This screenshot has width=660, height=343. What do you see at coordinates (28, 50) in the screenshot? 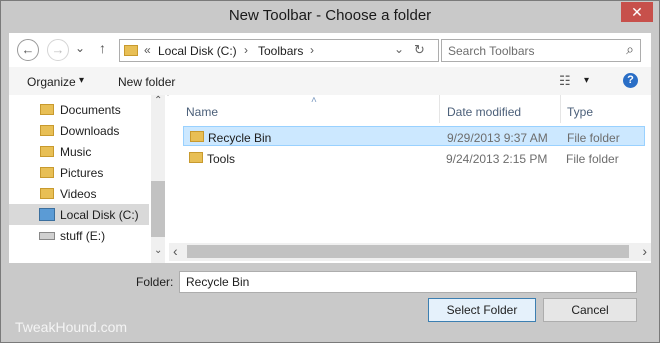
I see `back-button: ←` at bounding box center [28, 50].